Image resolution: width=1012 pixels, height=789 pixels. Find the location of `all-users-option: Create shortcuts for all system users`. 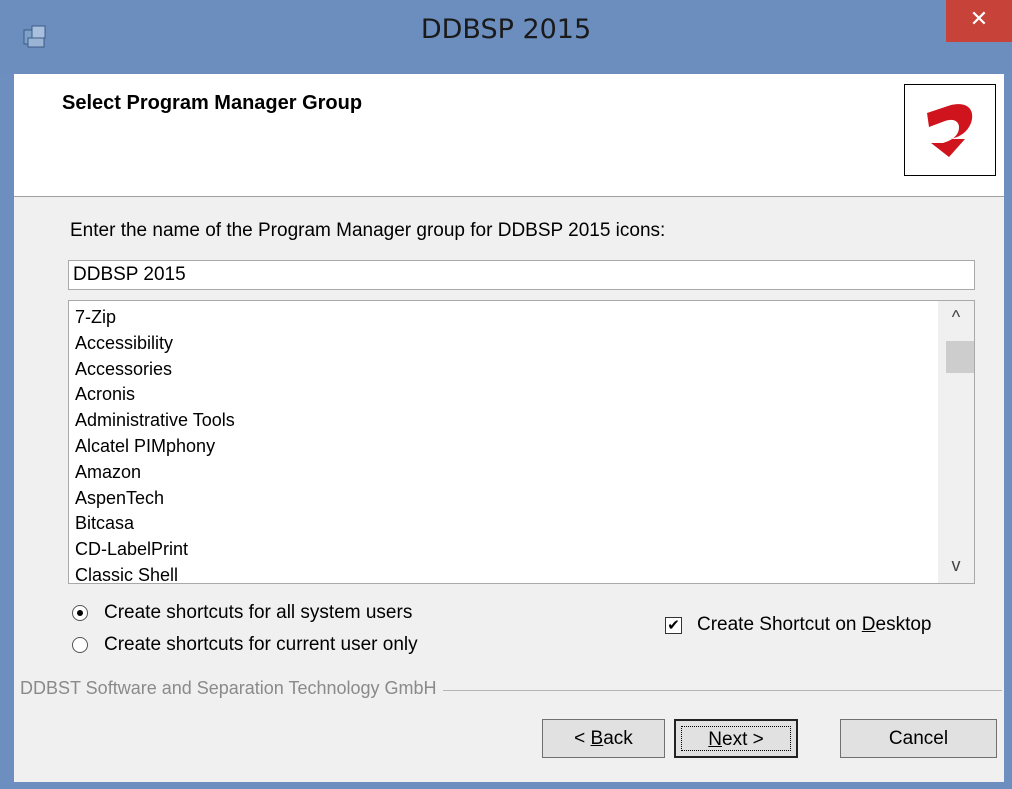

all-users-option: Create shortcuts for all system users is located at coordinates (242, 613).